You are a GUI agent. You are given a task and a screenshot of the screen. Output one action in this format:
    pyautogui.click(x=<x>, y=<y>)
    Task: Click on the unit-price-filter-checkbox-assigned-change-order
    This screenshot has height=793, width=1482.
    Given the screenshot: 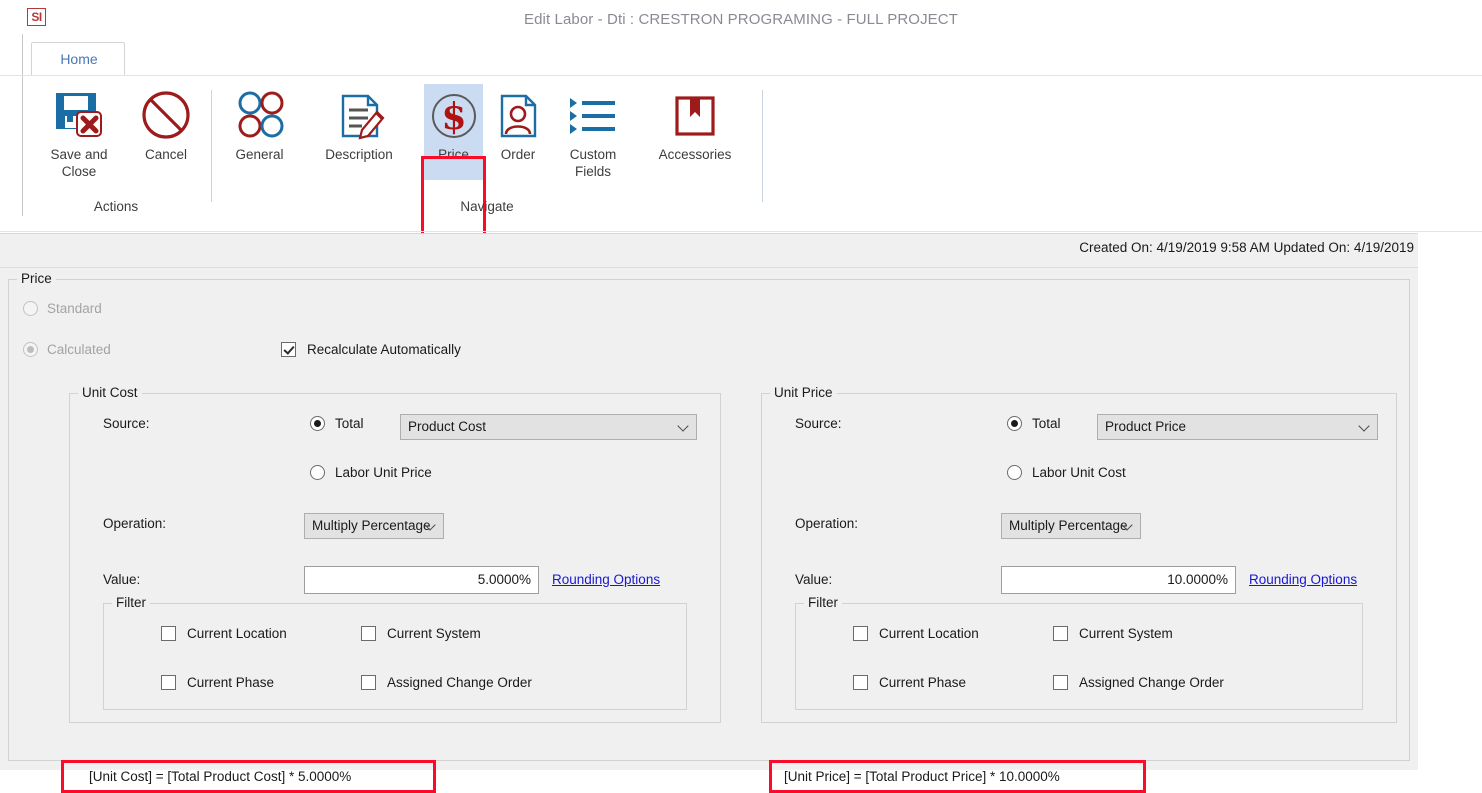 What is the action you would take?
    pyautogui.click(x=1060, y=682)
    